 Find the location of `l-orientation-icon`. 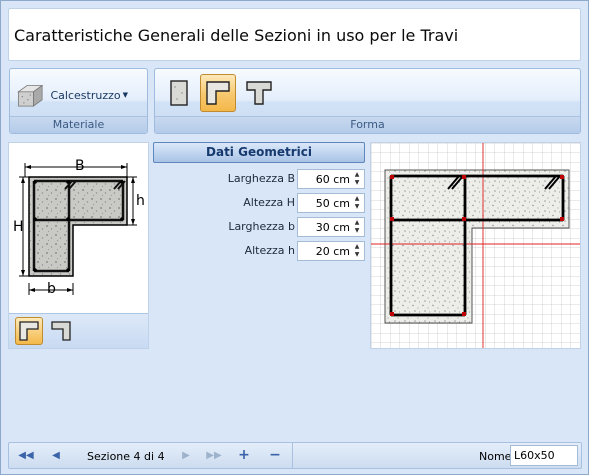

l-orientation-icon is located at coordinates (29, 331).